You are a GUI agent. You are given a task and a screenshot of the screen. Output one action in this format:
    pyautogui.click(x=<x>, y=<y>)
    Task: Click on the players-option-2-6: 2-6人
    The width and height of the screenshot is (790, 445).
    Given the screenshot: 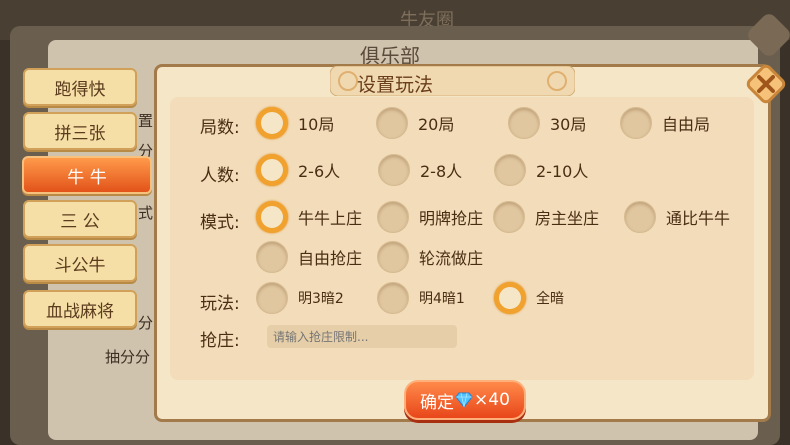 What is the action you would take?
    pyautogui.click(x=298, y=170)
    